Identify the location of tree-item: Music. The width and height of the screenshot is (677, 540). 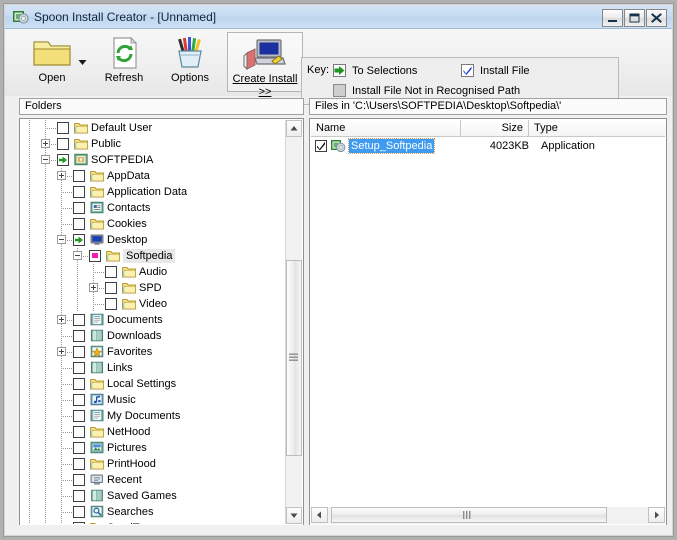
(153, 400).